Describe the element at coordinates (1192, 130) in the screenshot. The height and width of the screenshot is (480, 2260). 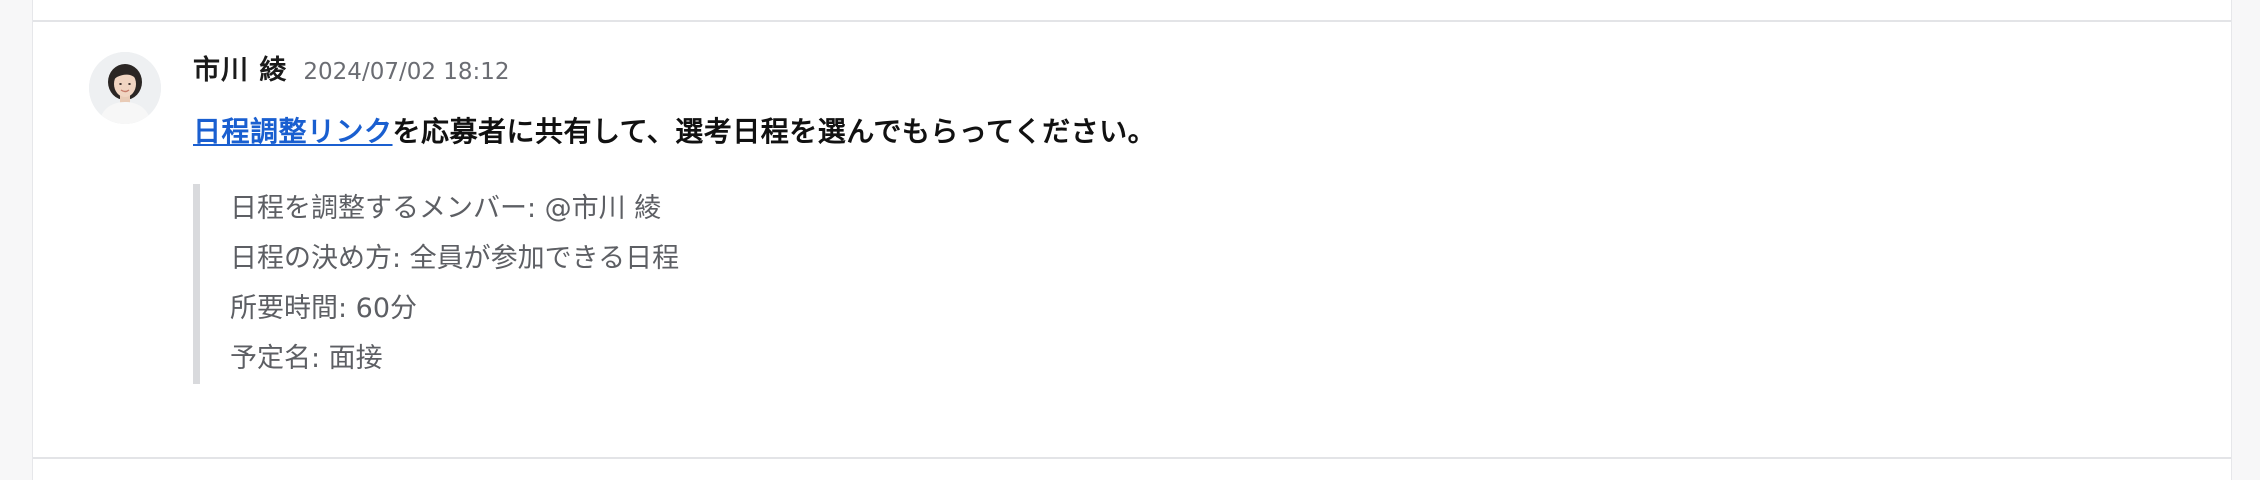
I see `message-body: 日程調整リンクを応募者に共有して、選考日程を選んでもらってください。` at that location.